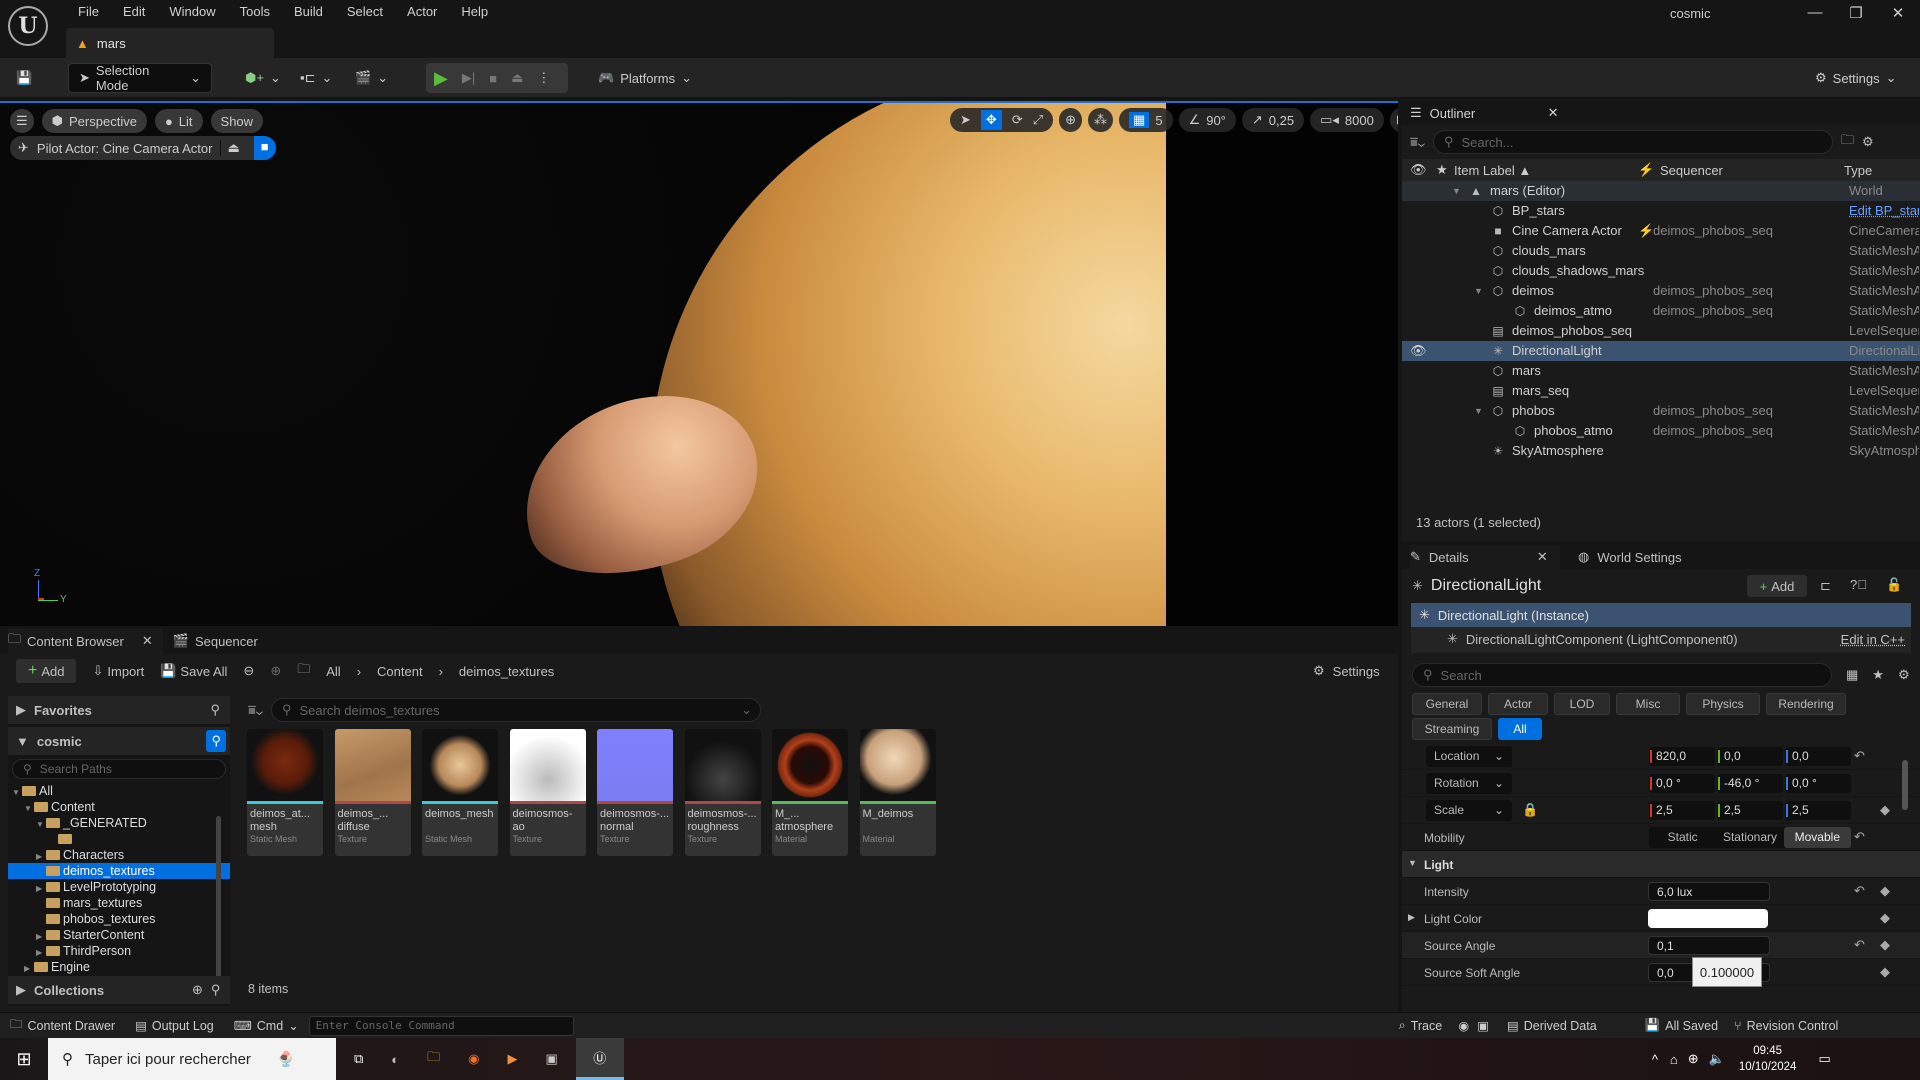 The width and height of the screenshot is (1920, 1080). Describe the element at coordinates (1682, 756) in the screenshot. I see `location-x-field: 820,0` at that location.